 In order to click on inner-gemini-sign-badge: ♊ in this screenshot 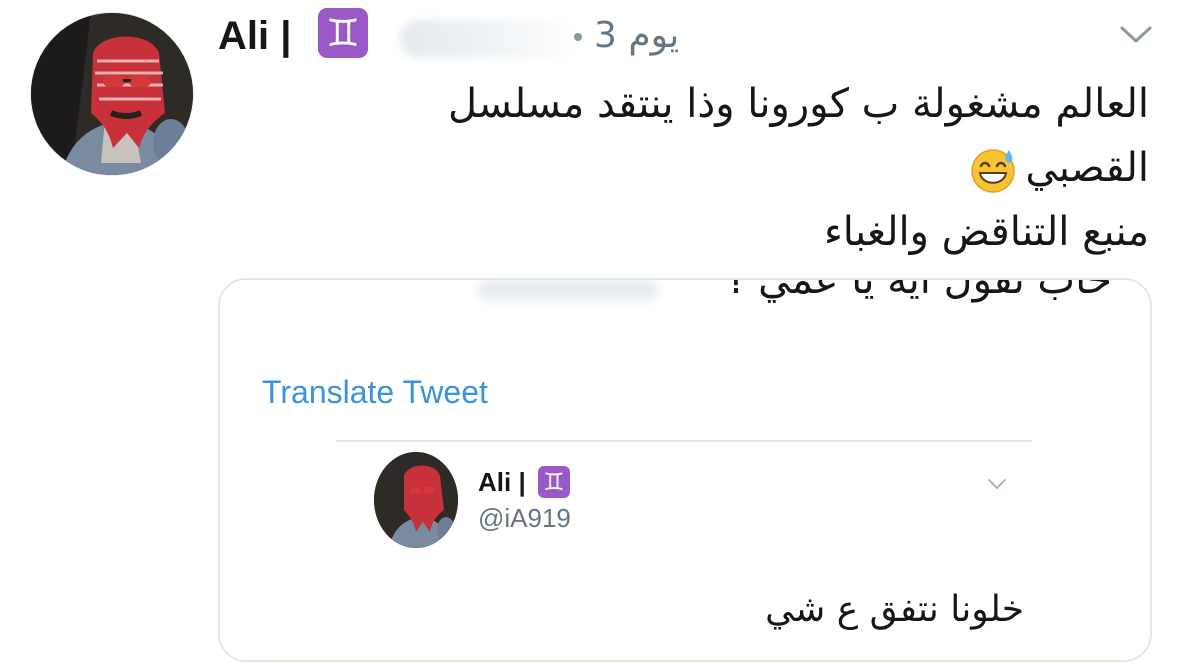, I will do `click(554, 482)`.